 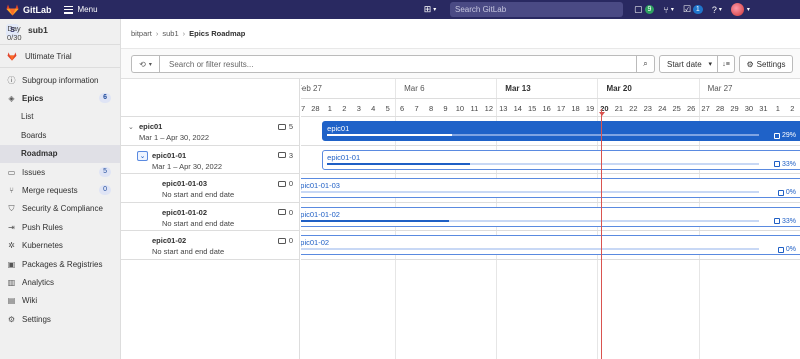 What do you see at coordinates (784, 135) in the screenshot?
I see `epic-progress-label: 29%` at bounding box center [784, 135].